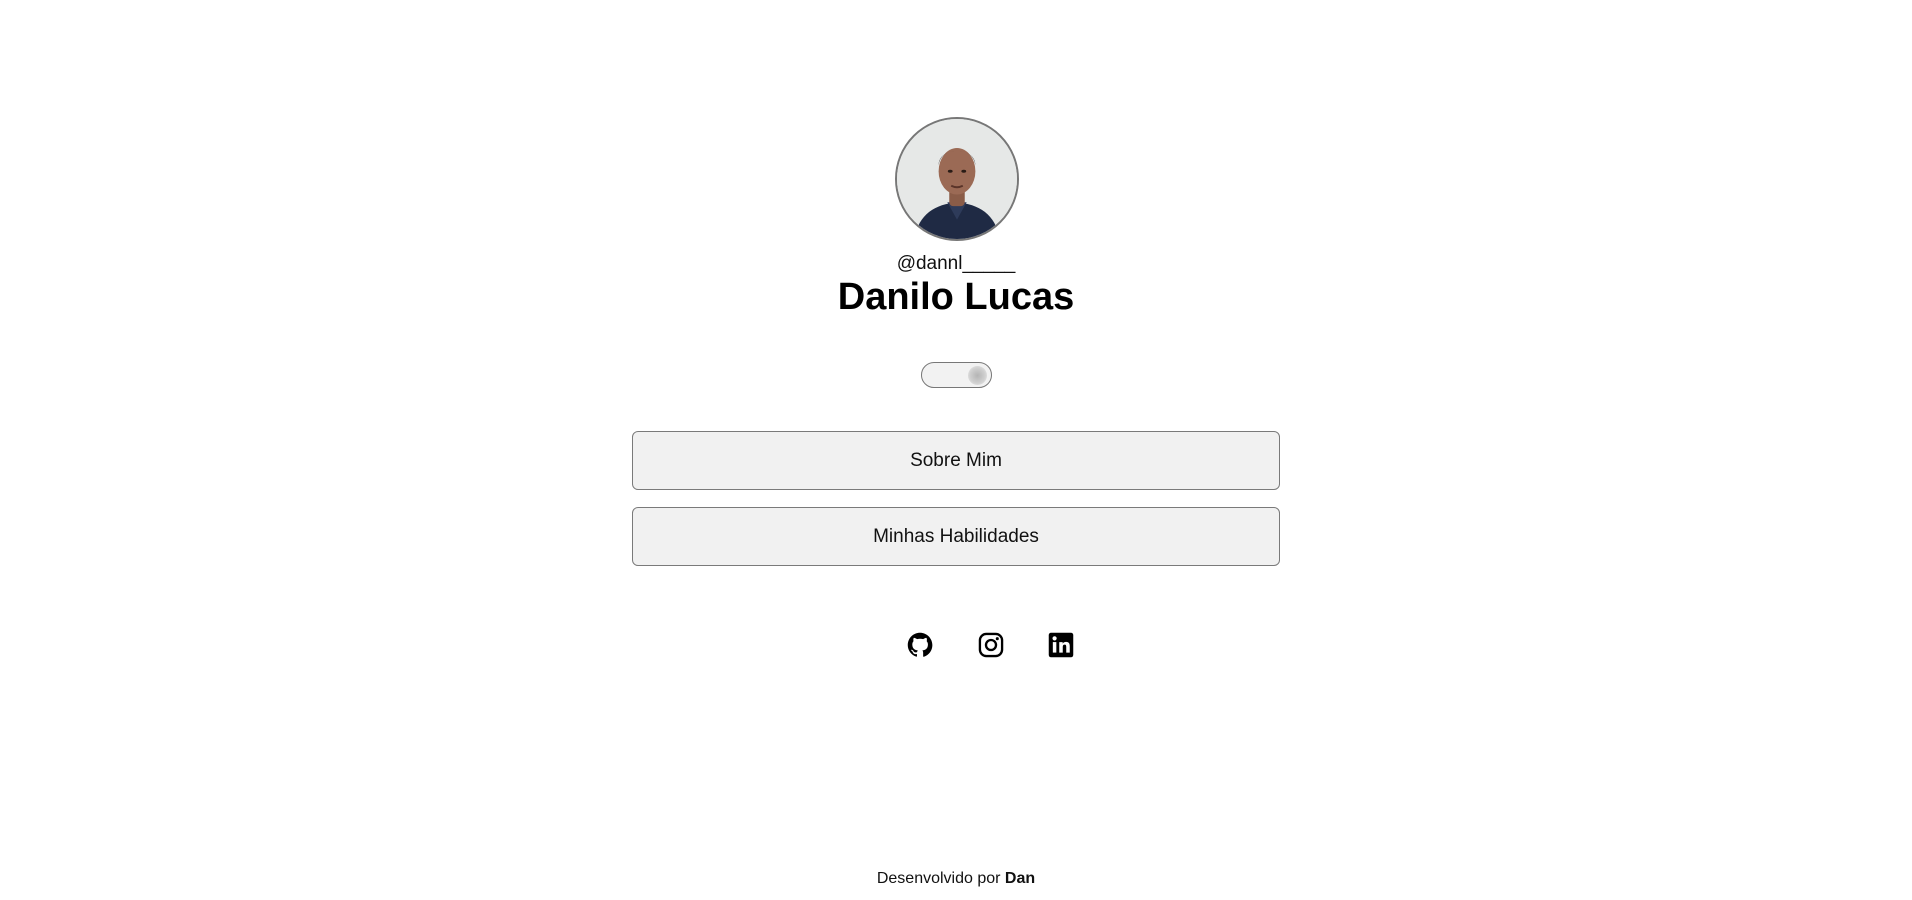 The width and height of the screenshot is (1912, 900). I want to click on instagram-link, so click(991, 645).